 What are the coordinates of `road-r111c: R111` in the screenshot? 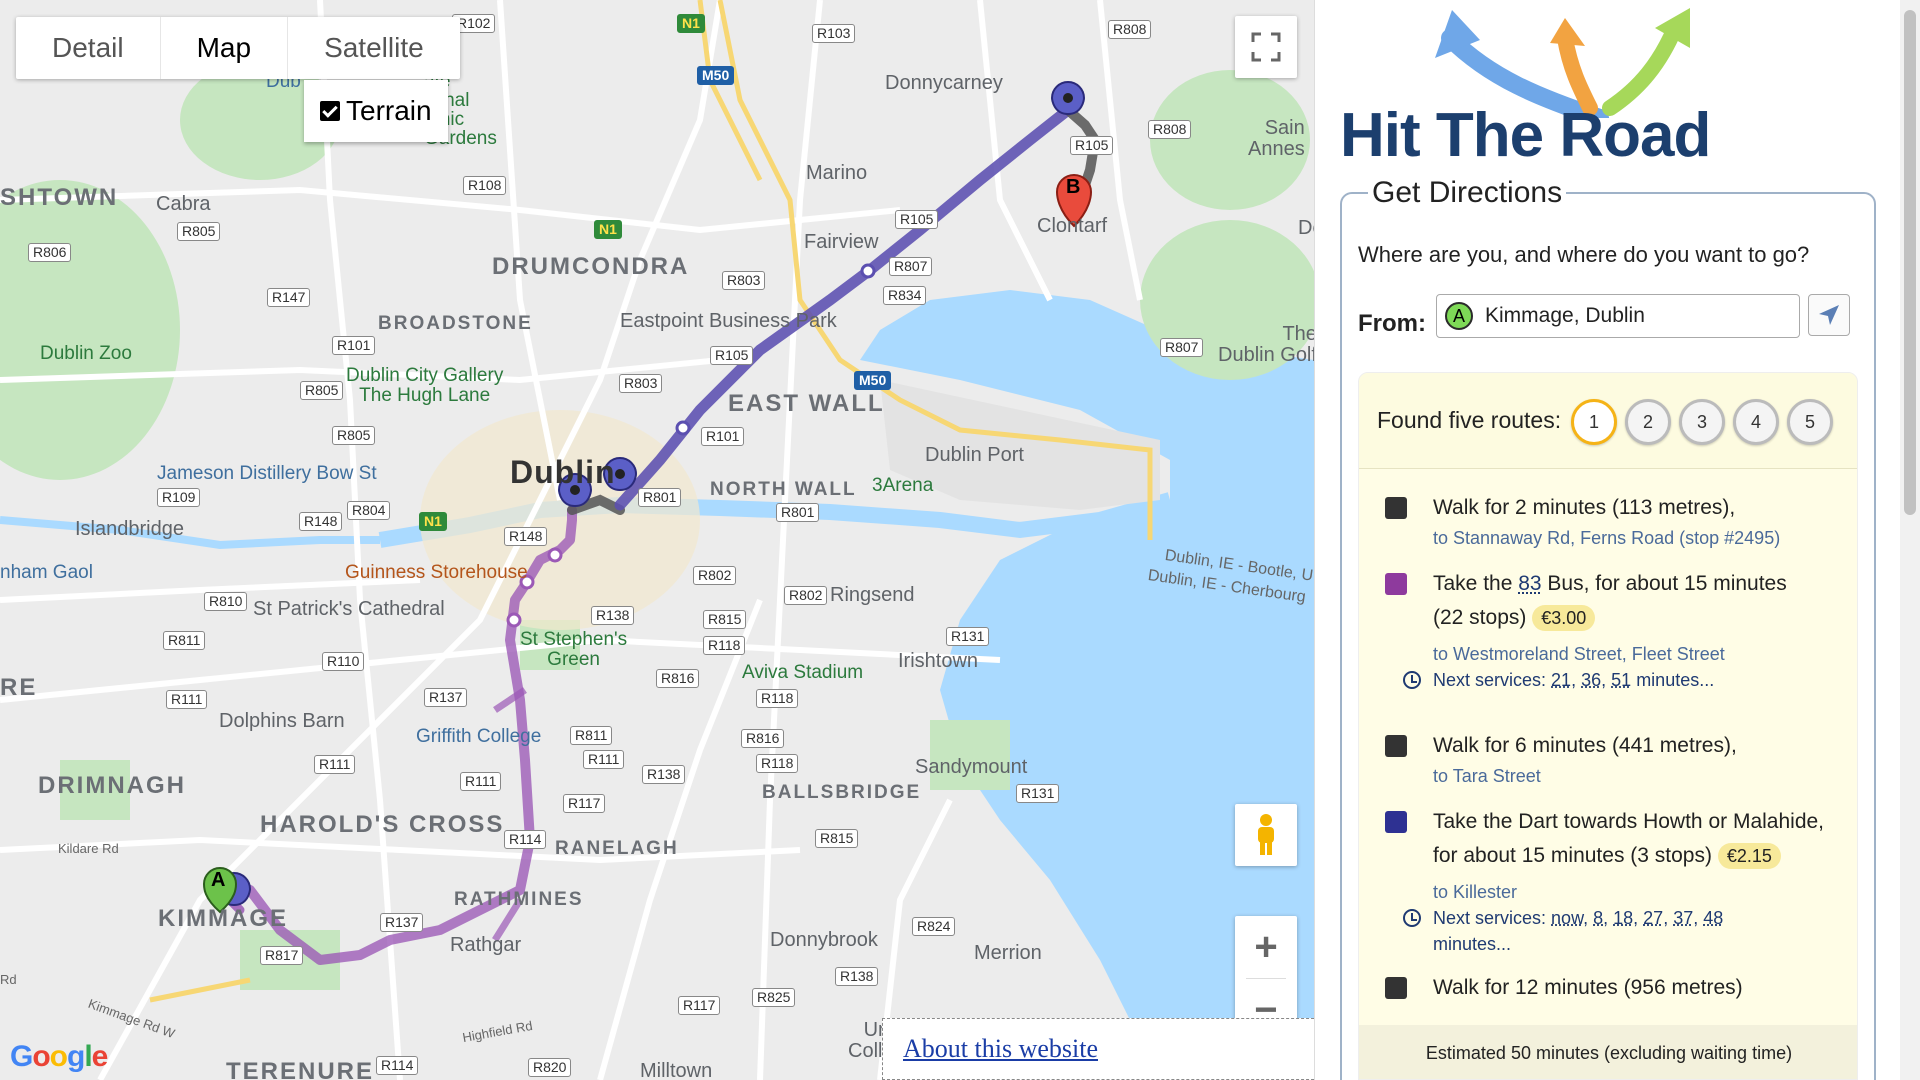 It's located at (334, 764).